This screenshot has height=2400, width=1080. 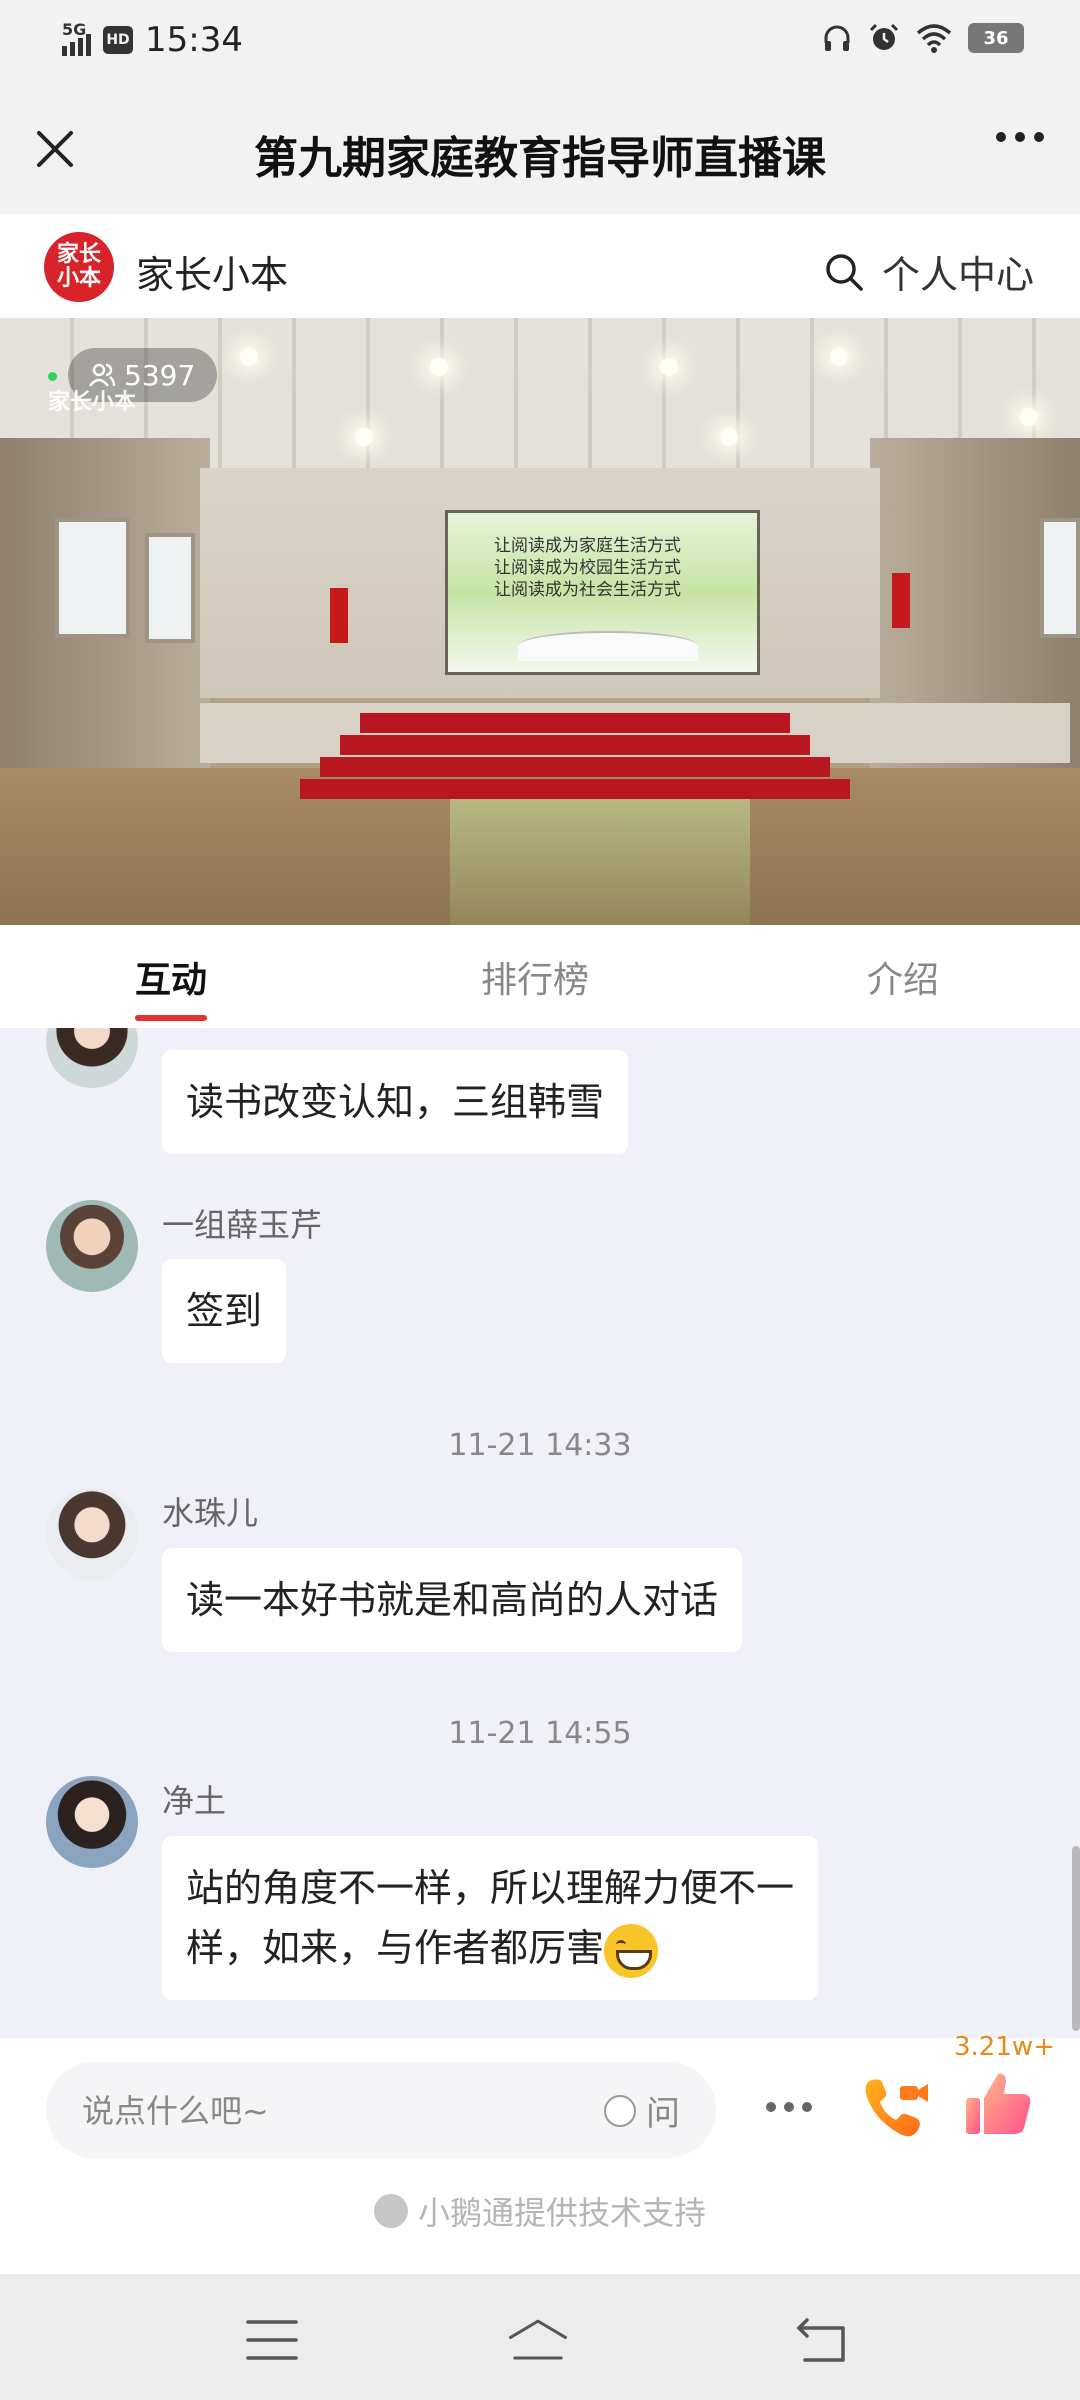 What do you see at coordinates (171, 977) in the screenshot?
I see `tab-interaction: 互动` at bounding box center [171, 977].